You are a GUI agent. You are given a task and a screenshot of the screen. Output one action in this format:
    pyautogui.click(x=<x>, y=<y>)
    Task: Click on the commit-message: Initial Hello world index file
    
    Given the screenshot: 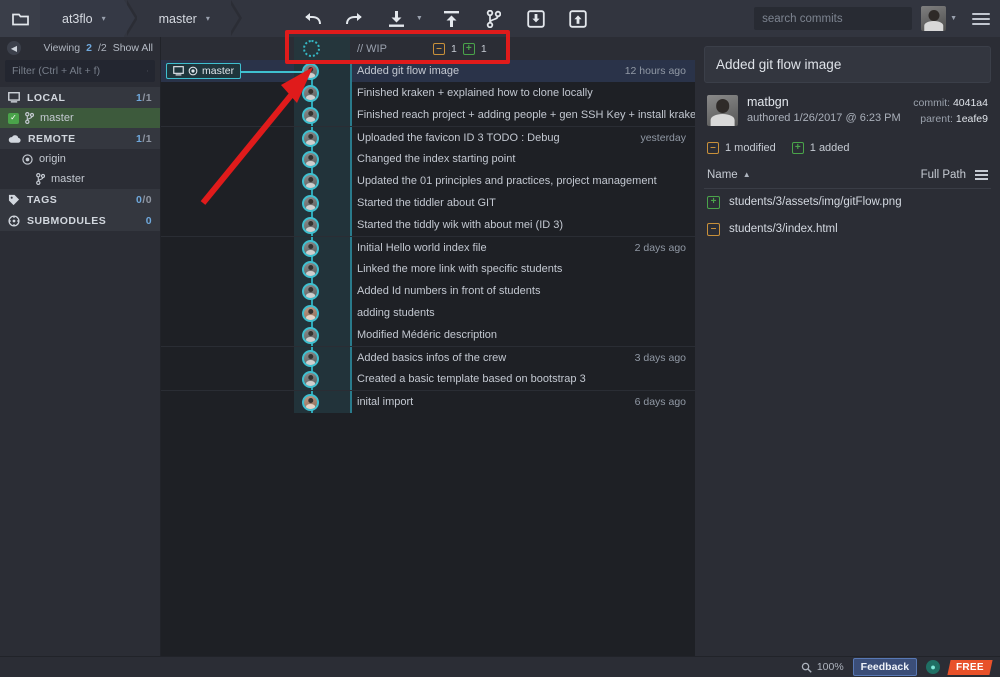 What is the action you would take?
    pyautogui.click(x=422, y=247)
    